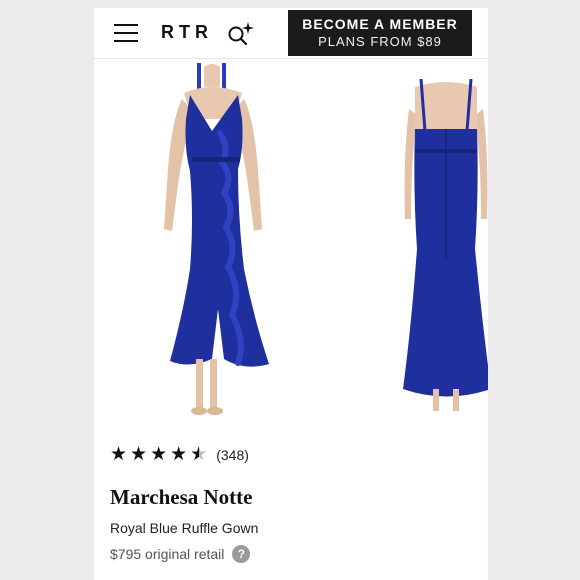 The image size is (580, 580). What do you see at coordinates (380, 33) in the screenshot?
I see `become-member-button: BECOME A MEMBER PLANS FROM $89` at bounding box center [380, 33].